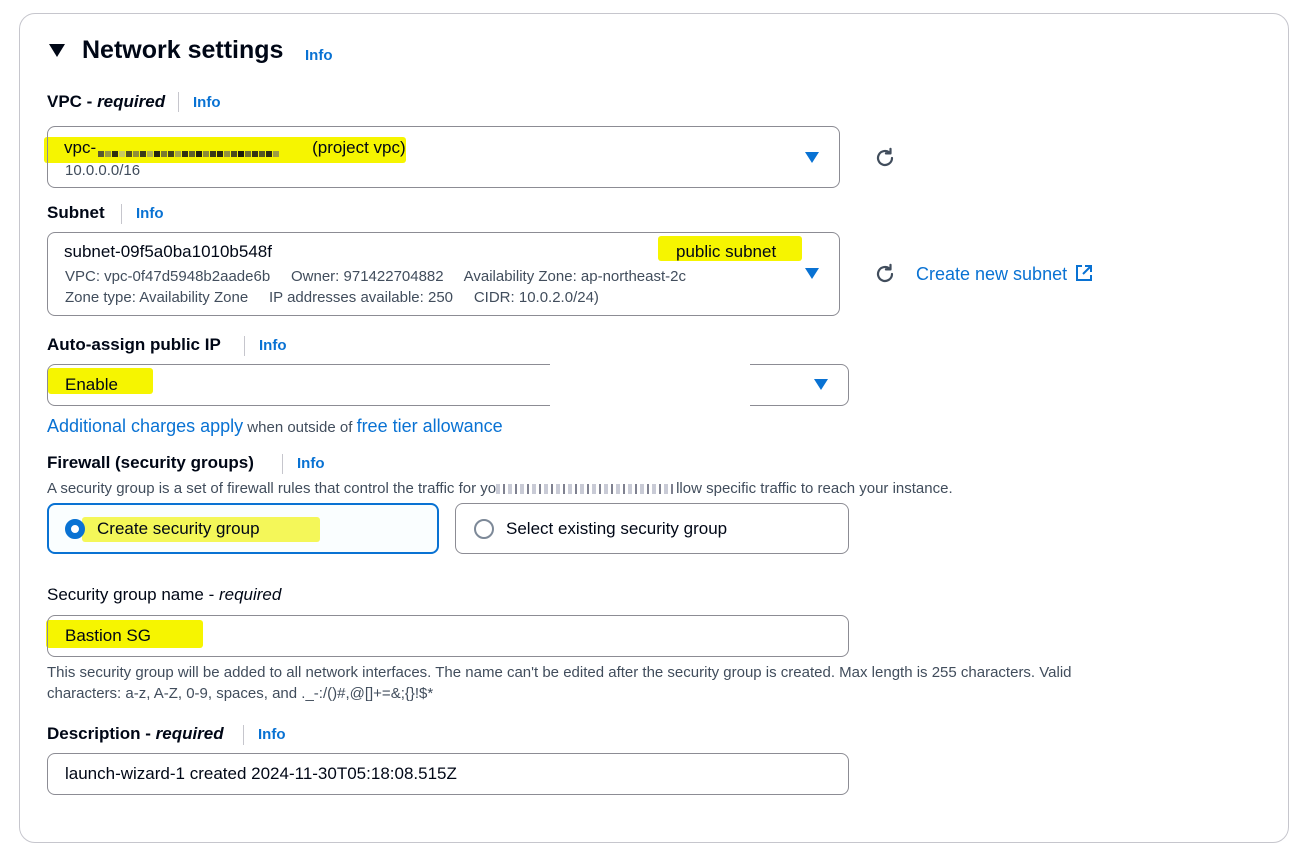 The height and width of the screenshot is (843, 1300). I want to click on external-link-icon, so click(1083, 273).